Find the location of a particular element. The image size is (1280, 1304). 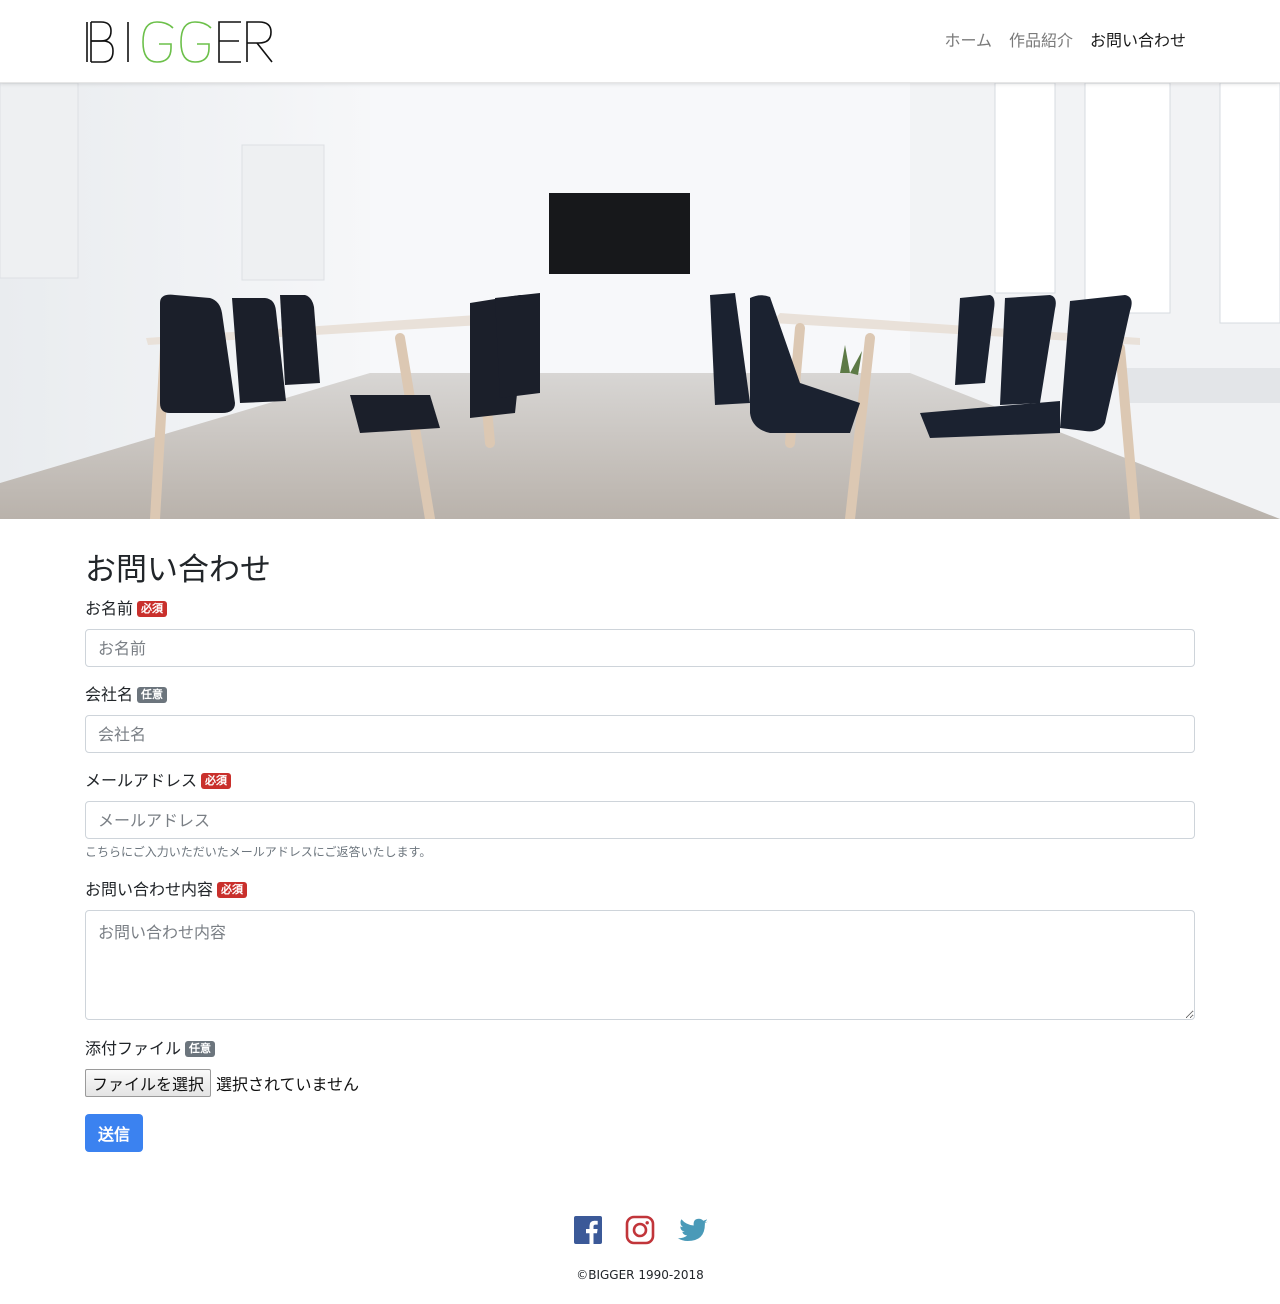

email-help-text: こちらにご入力いただいたメールアドレスにご返答いたします。 is located at coordinates (258, 852).